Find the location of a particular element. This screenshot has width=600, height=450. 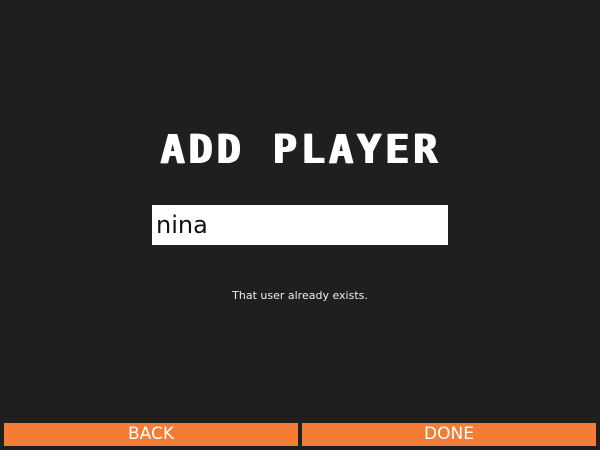

done-button: DONE is located at coordinates (449, 434).